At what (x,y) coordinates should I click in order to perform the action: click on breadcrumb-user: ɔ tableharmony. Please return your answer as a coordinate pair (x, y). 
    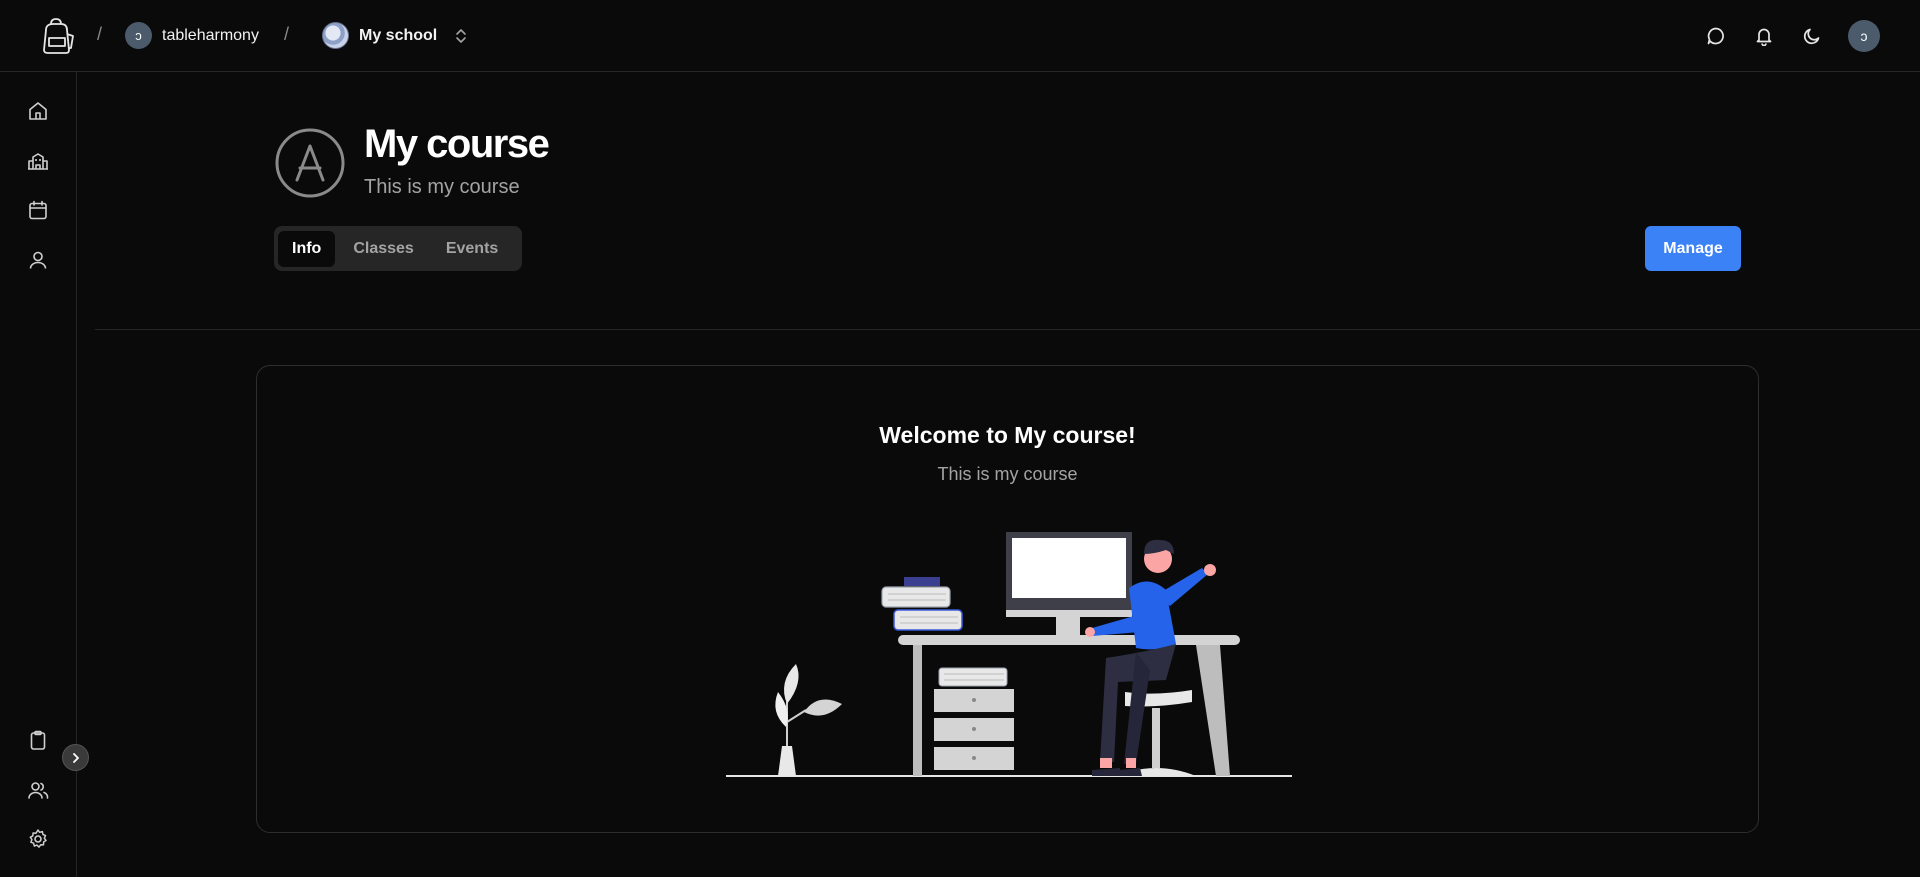
    Looking at the image, I should click on (192, 35).